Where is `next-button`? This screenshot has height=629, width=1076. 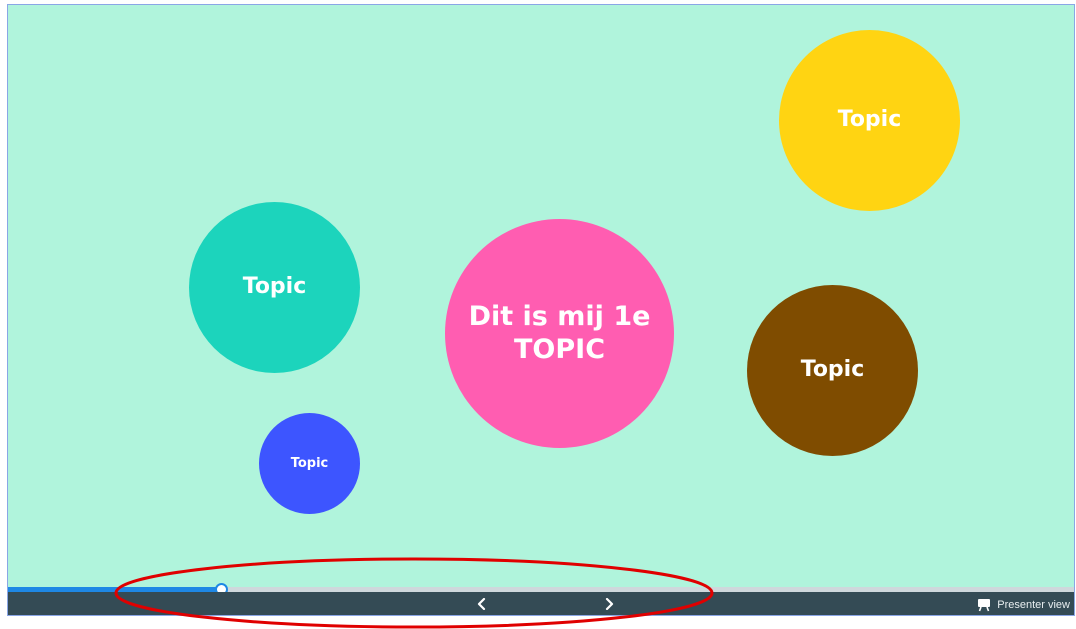 next-button is located at coordinates (609, 604).